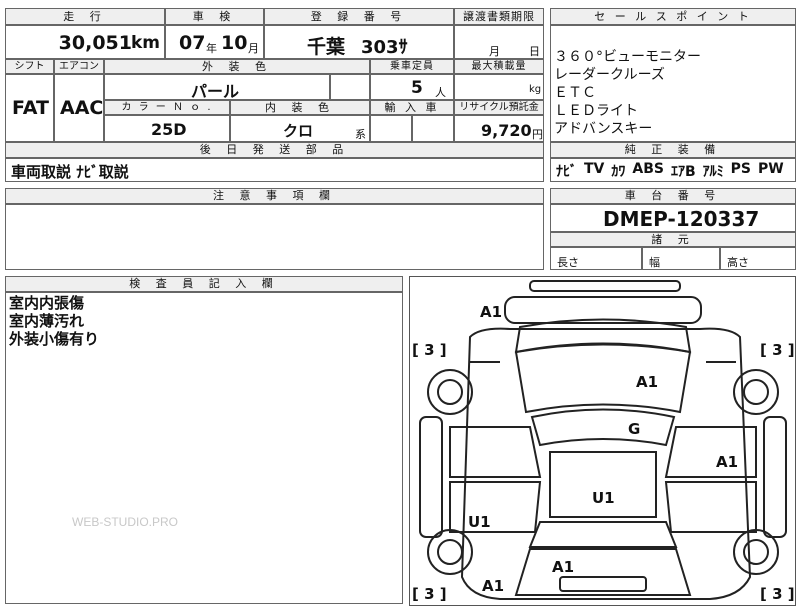 Image resolution: width=800 pixels, height=611 pixels. Describe the element at coordinates (681, 258) in the screenshot. I see `width-cell: 幅` at that location.